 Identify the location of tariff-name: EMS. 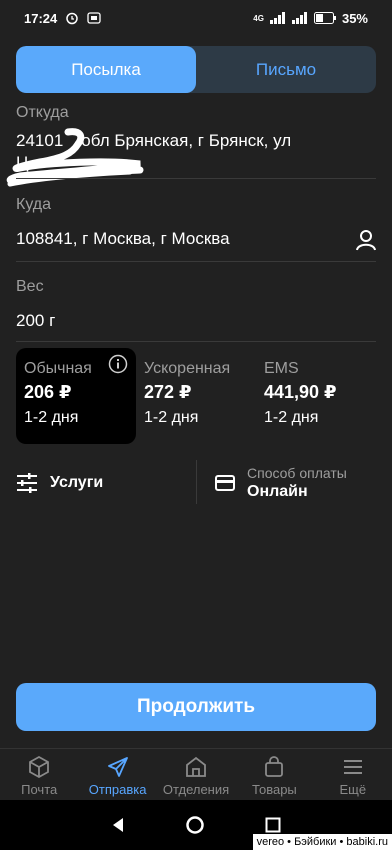
(281, 368).